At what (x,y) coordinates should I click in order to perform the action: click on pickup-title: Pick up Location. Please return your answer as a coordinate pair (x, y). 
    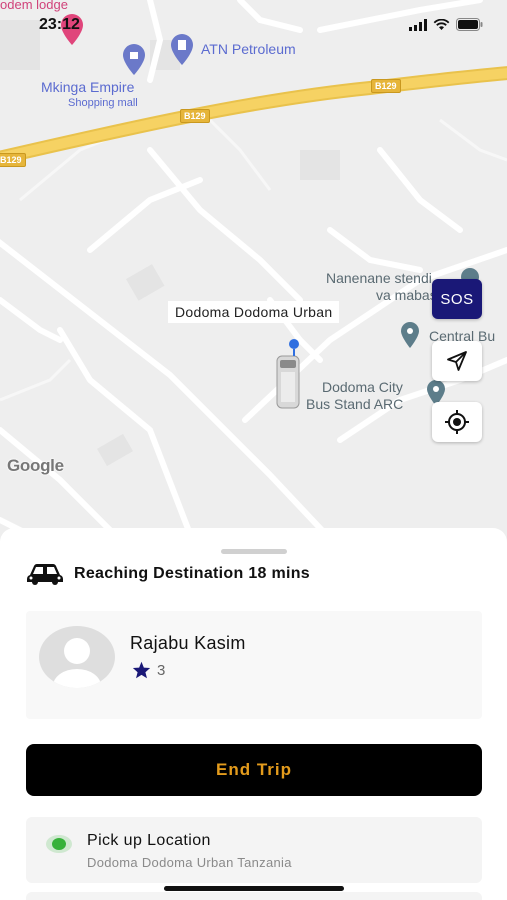
    Looking at the image, I should click on (149, 840).